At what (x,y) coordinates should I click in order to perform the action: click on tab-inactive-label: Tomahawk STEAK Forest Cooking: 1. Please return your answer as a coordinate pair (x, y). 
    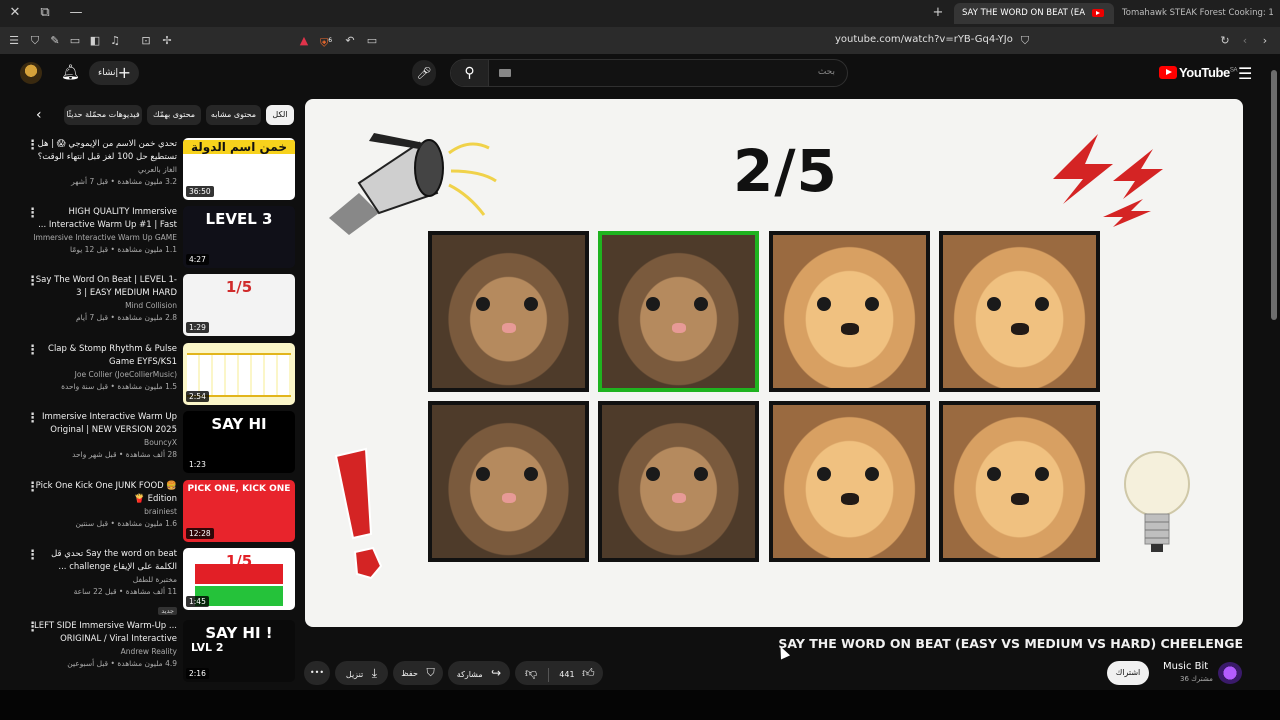
    Looking at the image, I should click on (1198, 13).